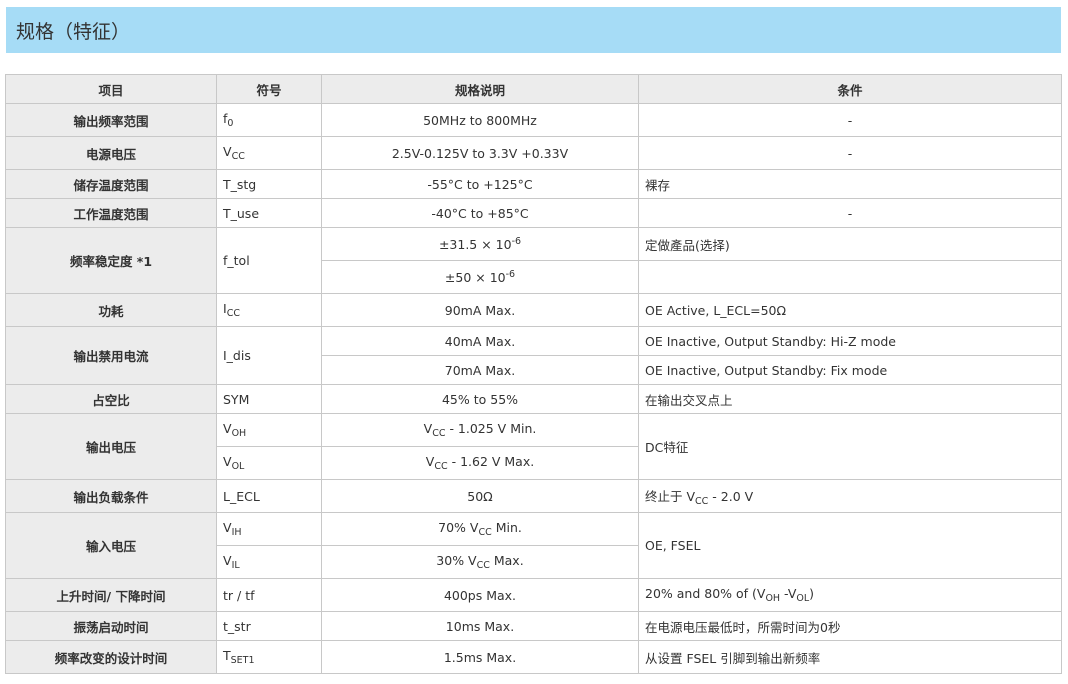  I want to click on table-header-row: 项目 符号 规格说明 条件, so click(533, 89).